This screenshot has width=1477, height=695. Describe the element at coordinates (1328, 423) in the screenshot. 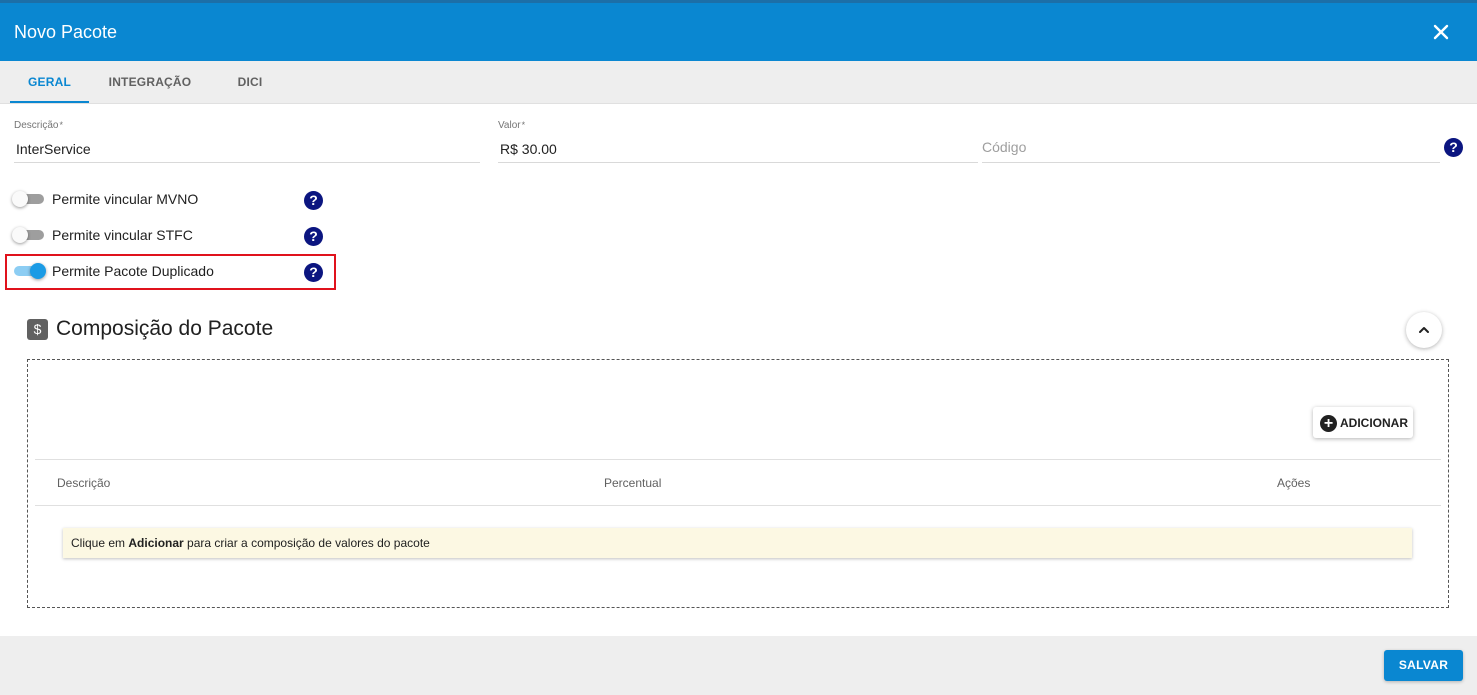

I see `plus-circle-icon: +` at that location.